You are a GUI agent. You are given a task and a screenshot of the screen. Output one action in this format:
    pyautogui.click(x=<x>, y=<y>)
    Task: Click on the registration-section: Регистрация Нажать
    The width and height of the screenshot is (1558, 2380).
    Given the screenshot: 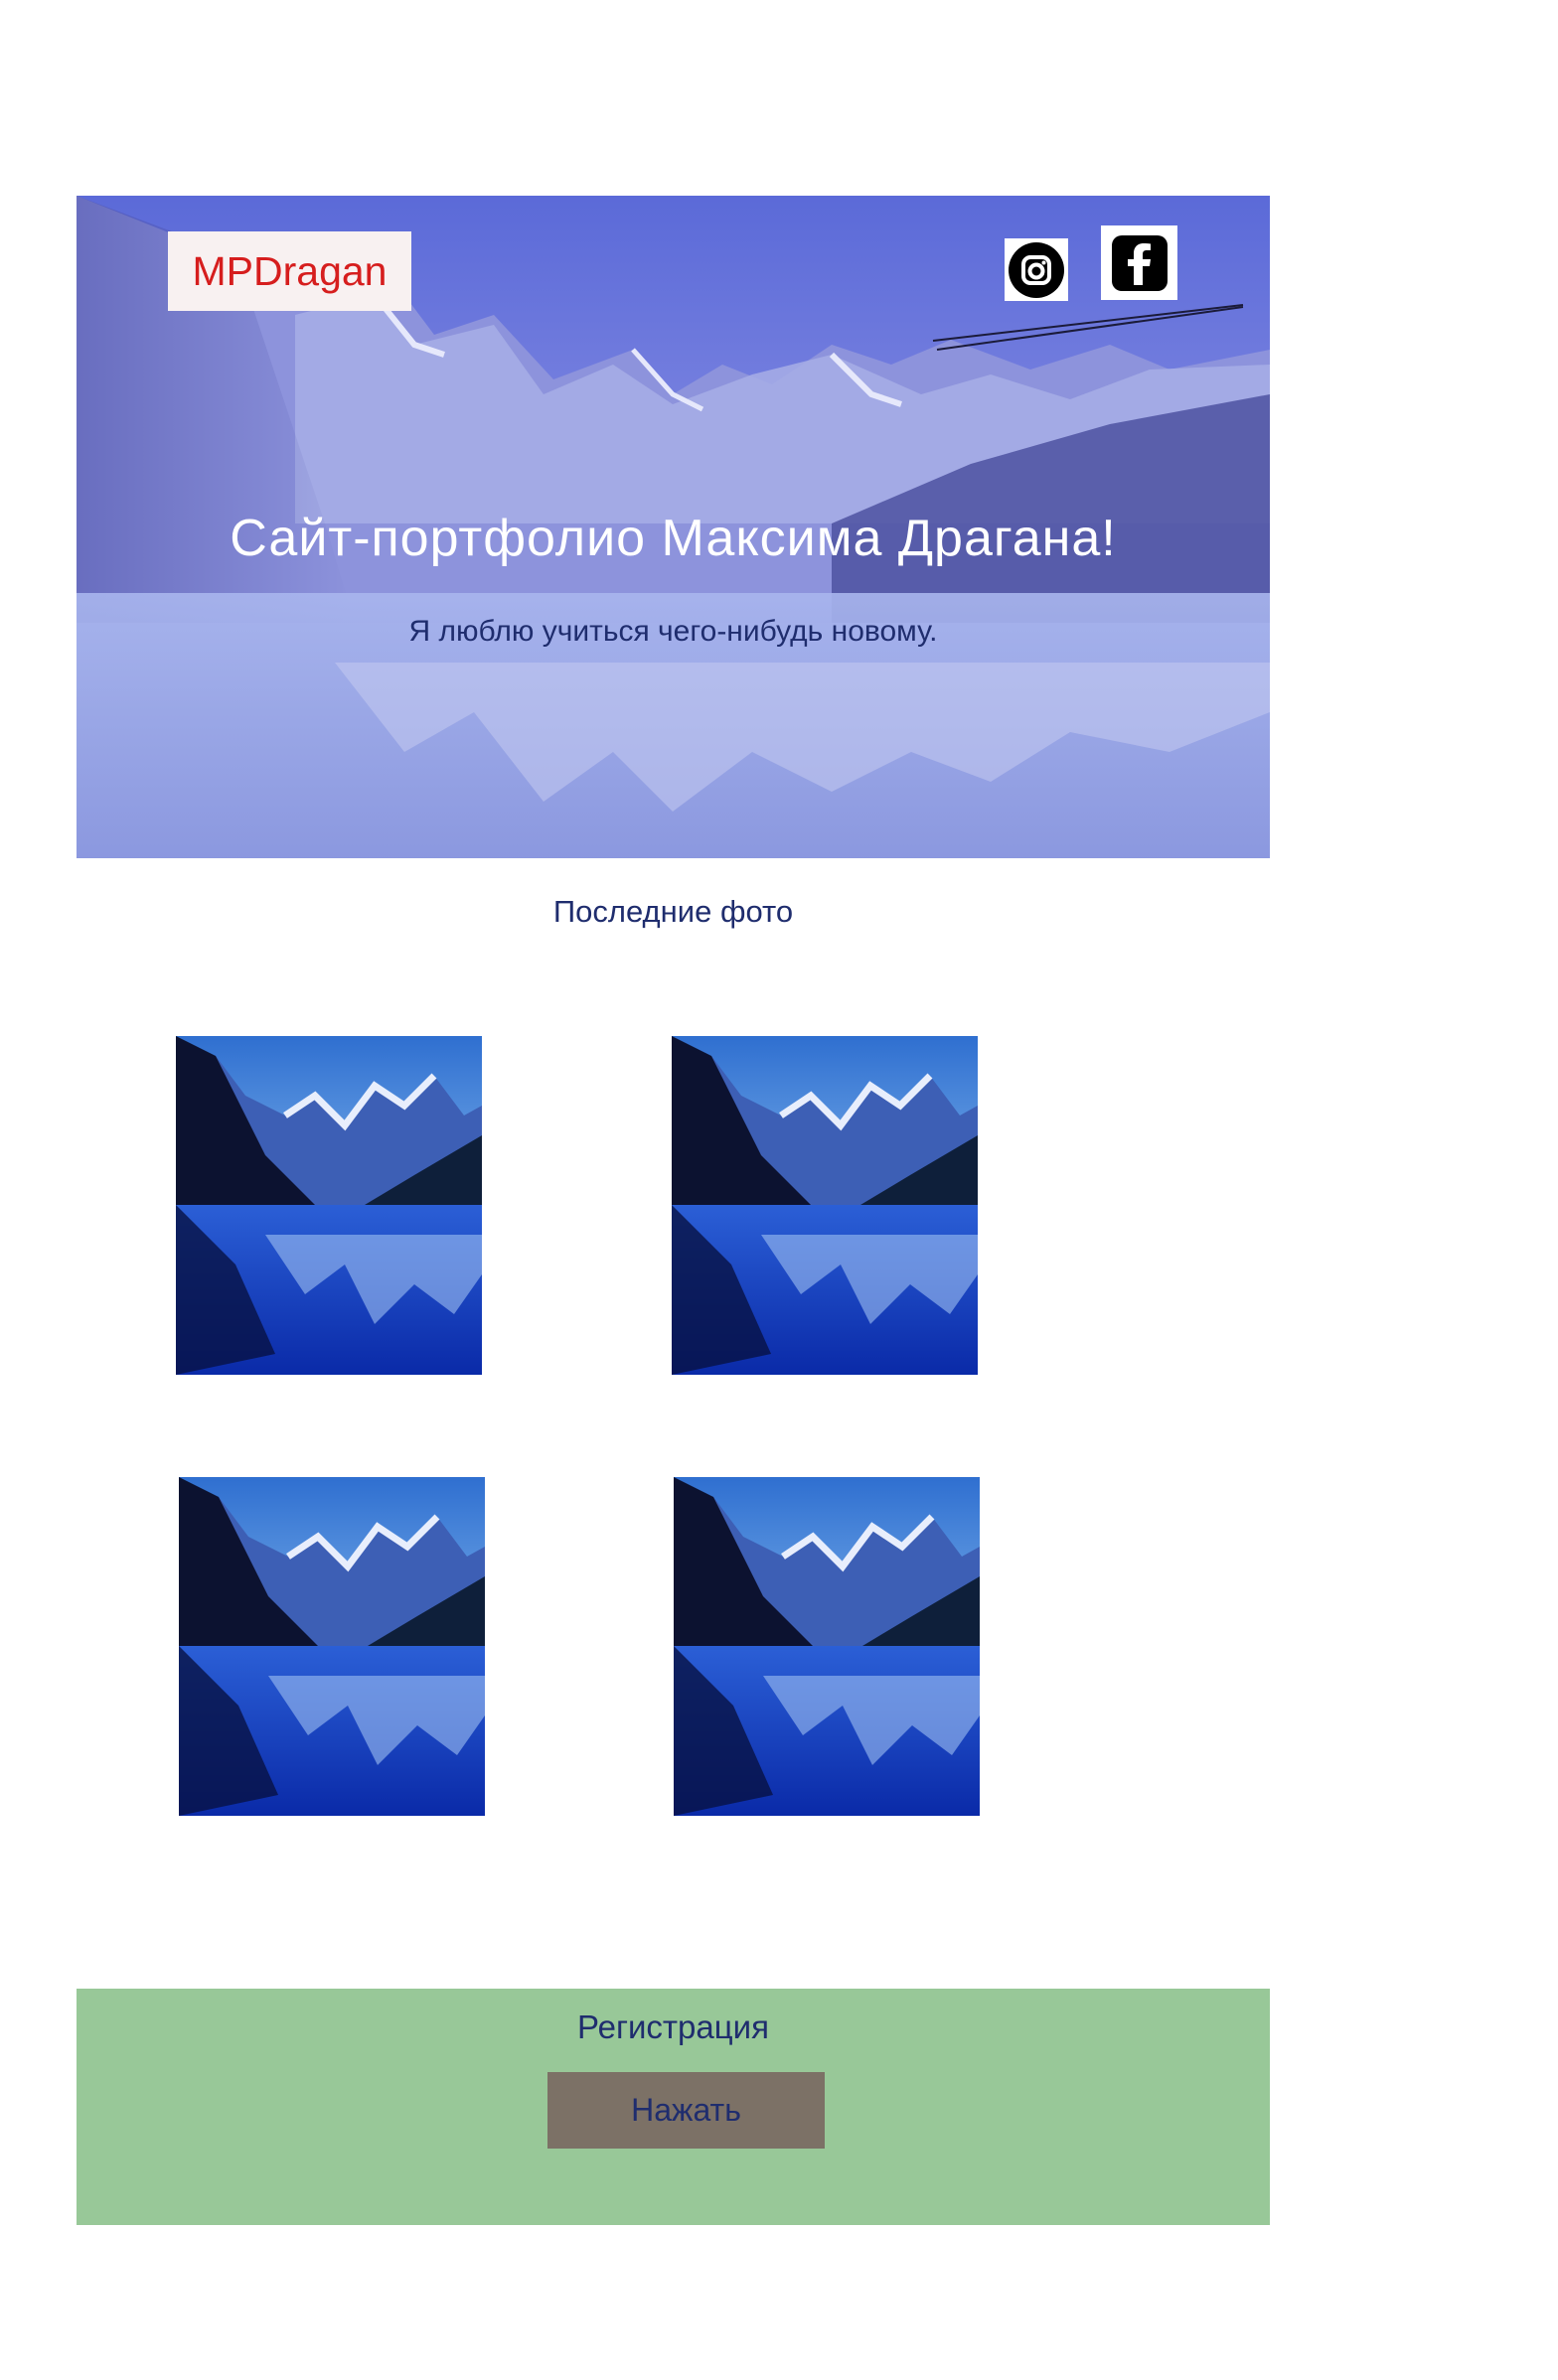 What is the action you would take?
    pyautogui.click(x=673, y=2107)
    